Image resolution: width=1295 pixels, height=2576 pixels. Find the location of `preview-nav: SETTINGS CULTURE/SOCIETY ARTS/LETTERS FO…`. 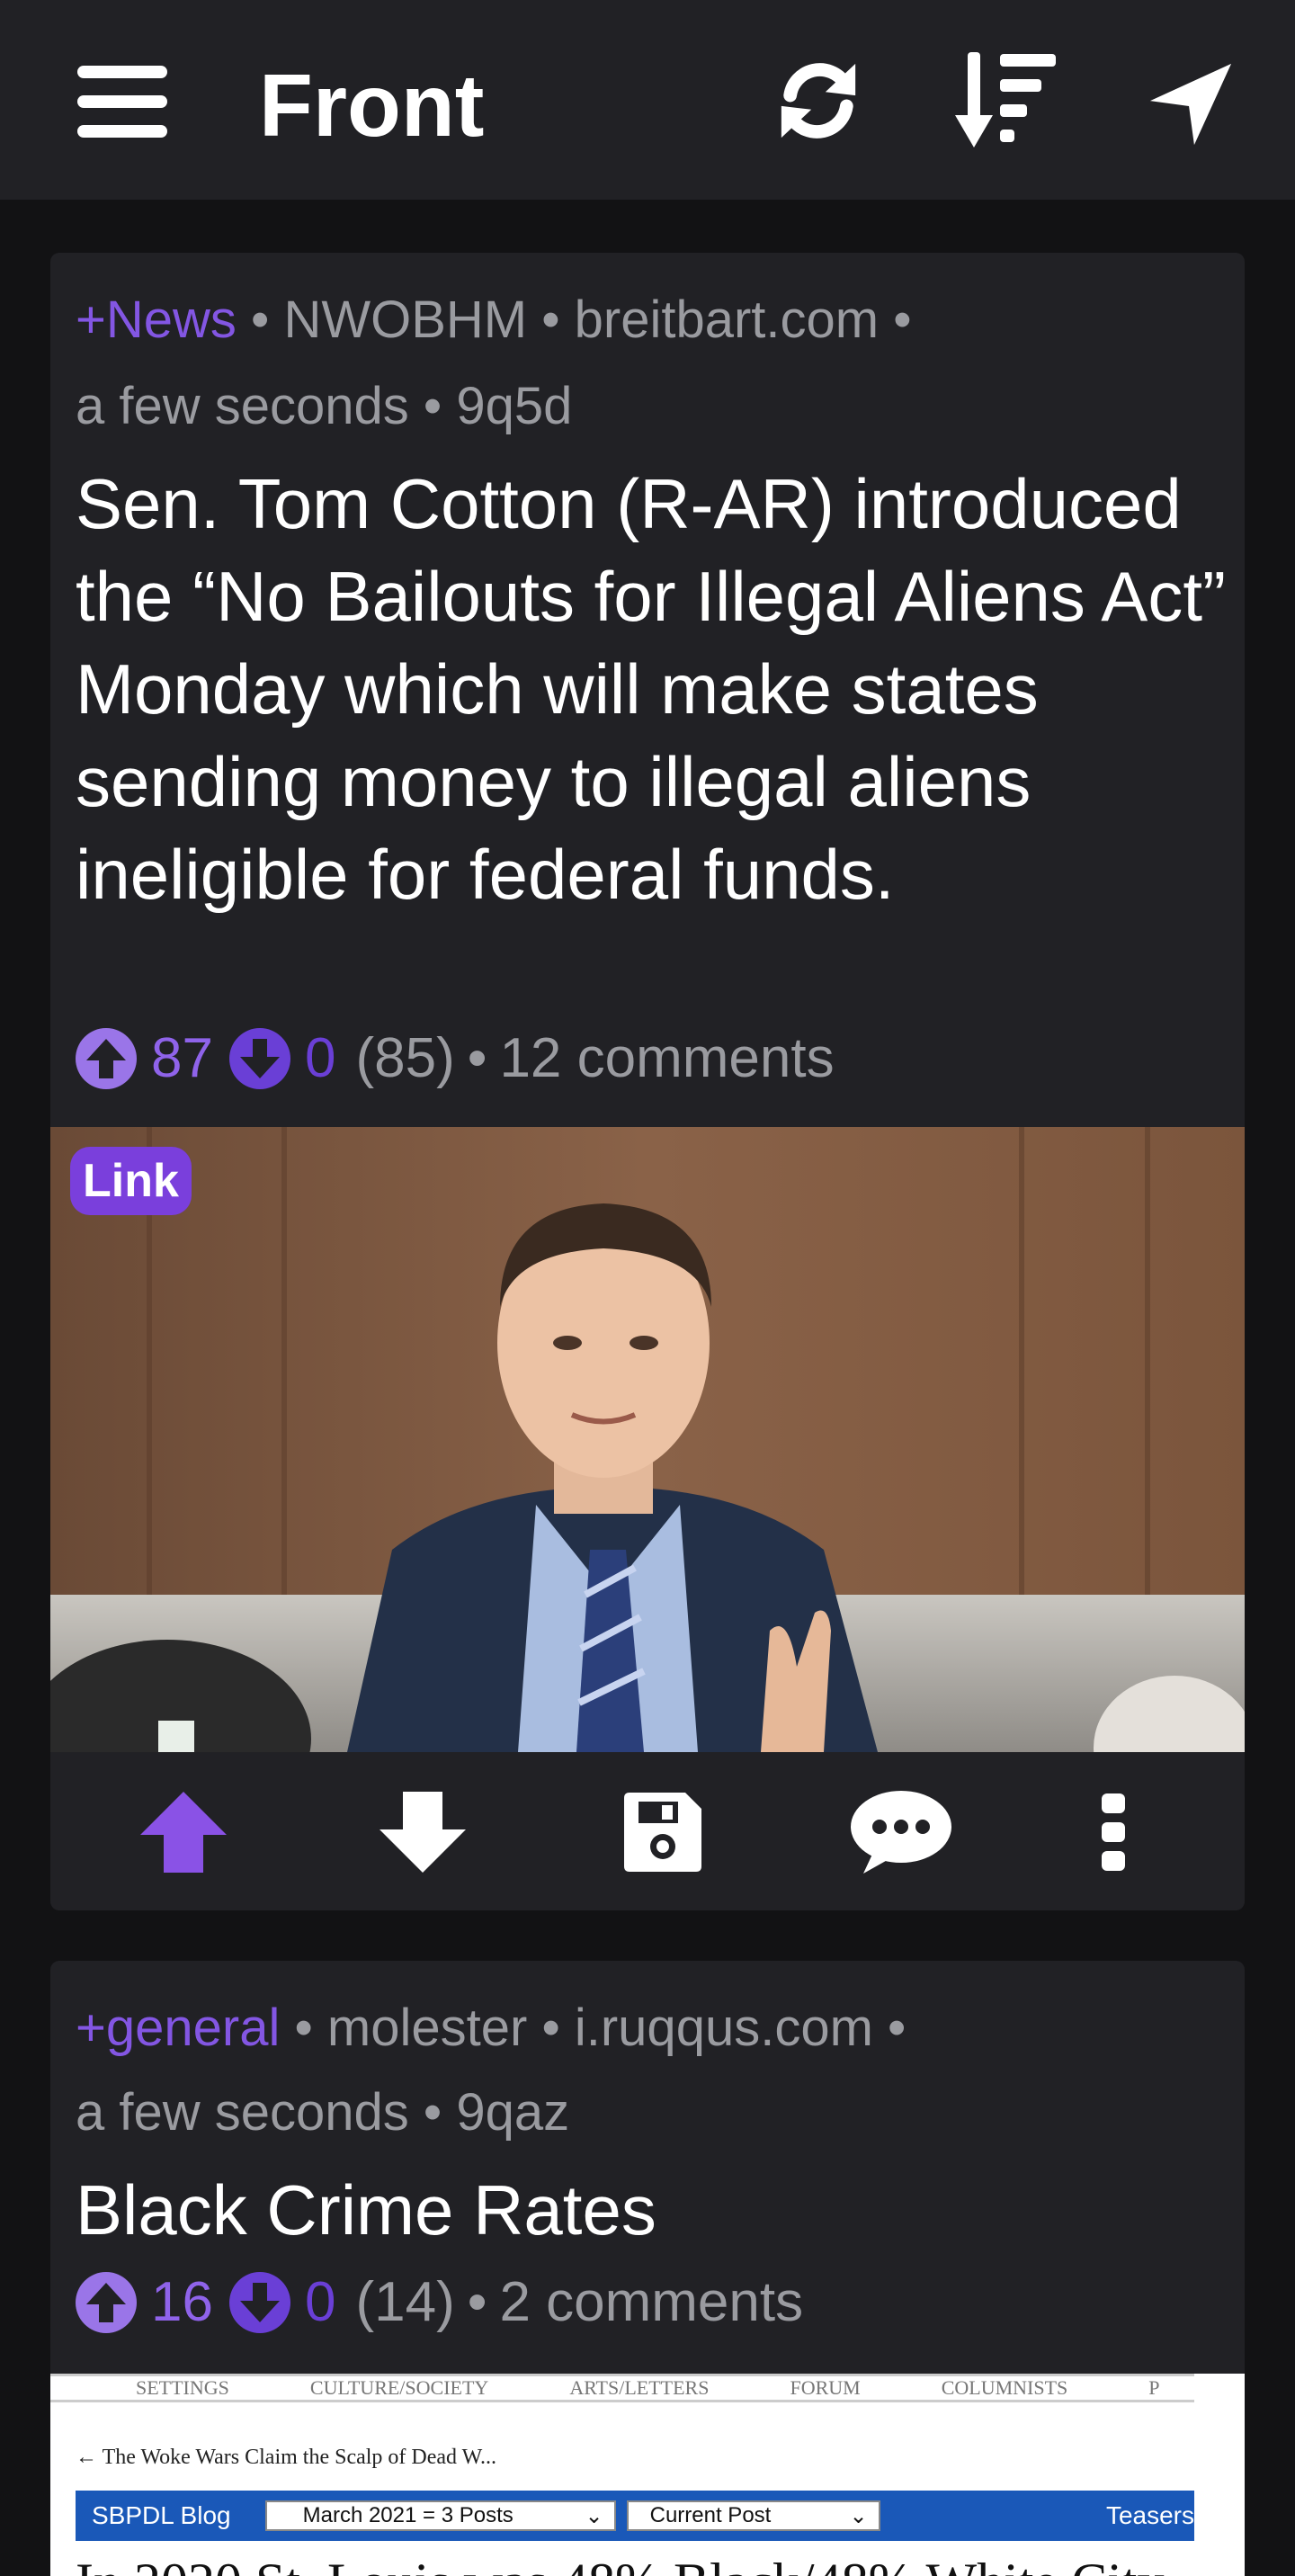

preview-nav: SETTINGS CULTURE/SOCIETY ARTS/LETTERS FO… is located at coordinates (622, 2388).